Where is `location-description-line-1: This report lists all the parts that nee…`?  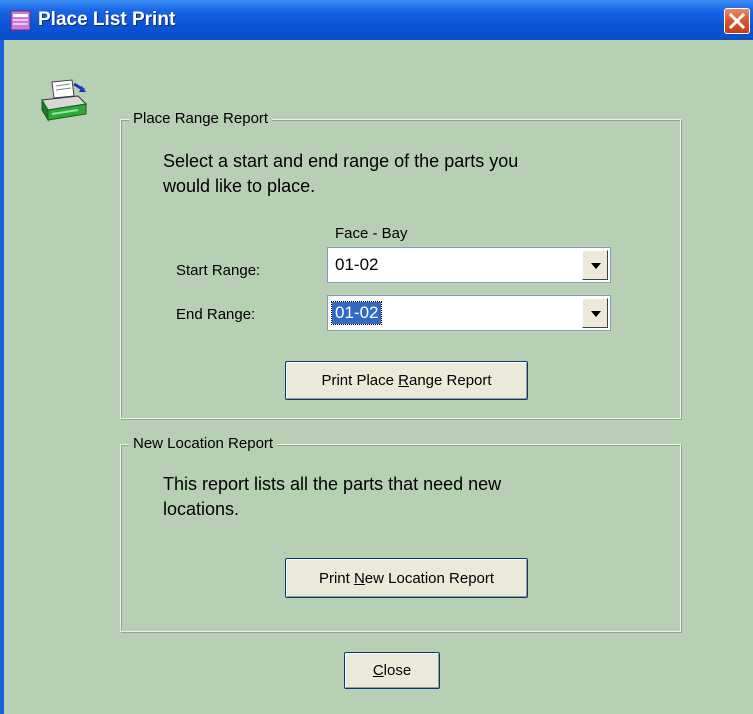 location-description-line-1: This report lists all the parts that nee… is located at coordinates (332, 484).